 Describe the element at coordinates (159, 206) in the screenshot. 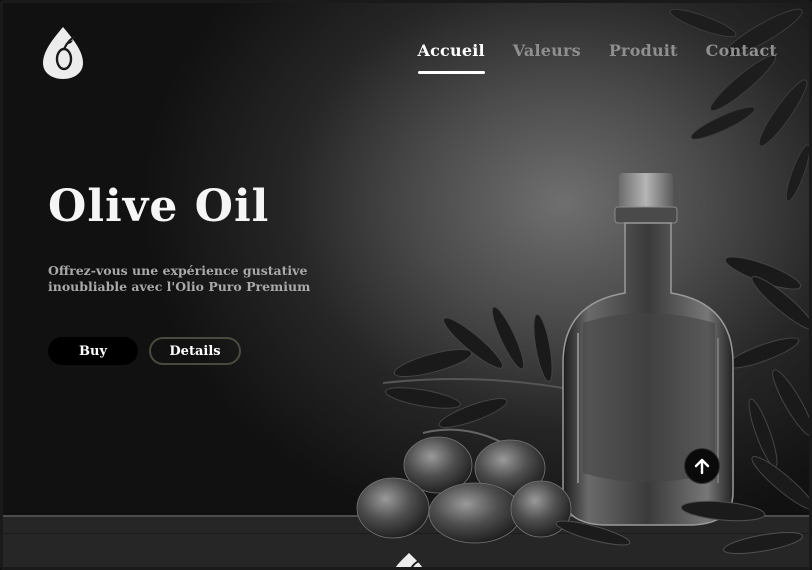

I see `hero-title: Olive Oil` at that location.